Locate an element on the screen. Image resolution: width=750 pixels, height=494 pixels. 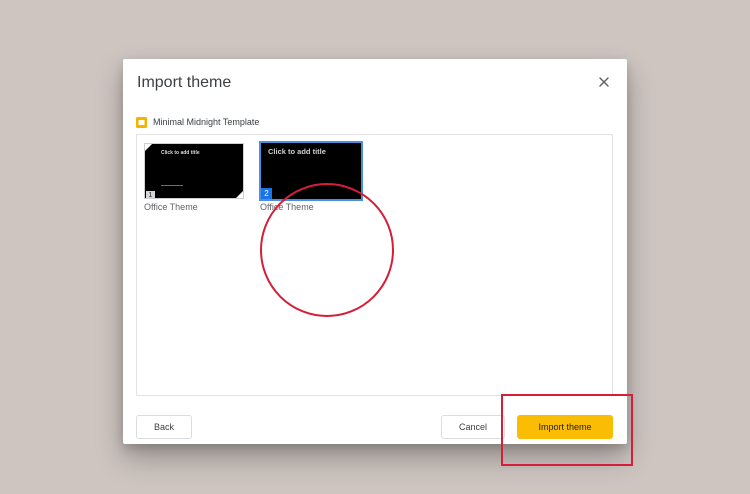
theme-number-badge: 1 is located at coordinates (150, 194).